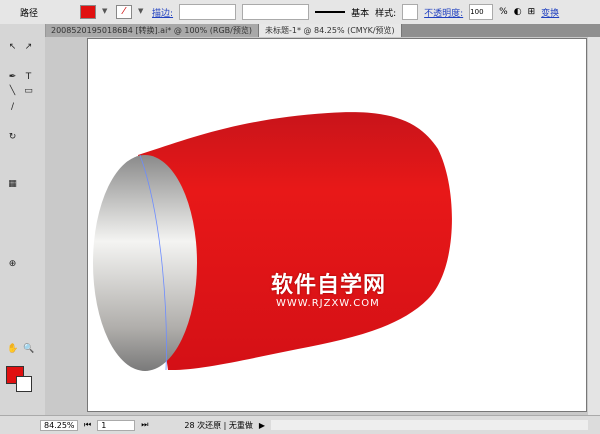 The height and width of the screenshot is (434, 600). What do you see at coordinates (481, 12) in the screenshot?
I see `opacity-input: 100` at bounding box center [481, 12].